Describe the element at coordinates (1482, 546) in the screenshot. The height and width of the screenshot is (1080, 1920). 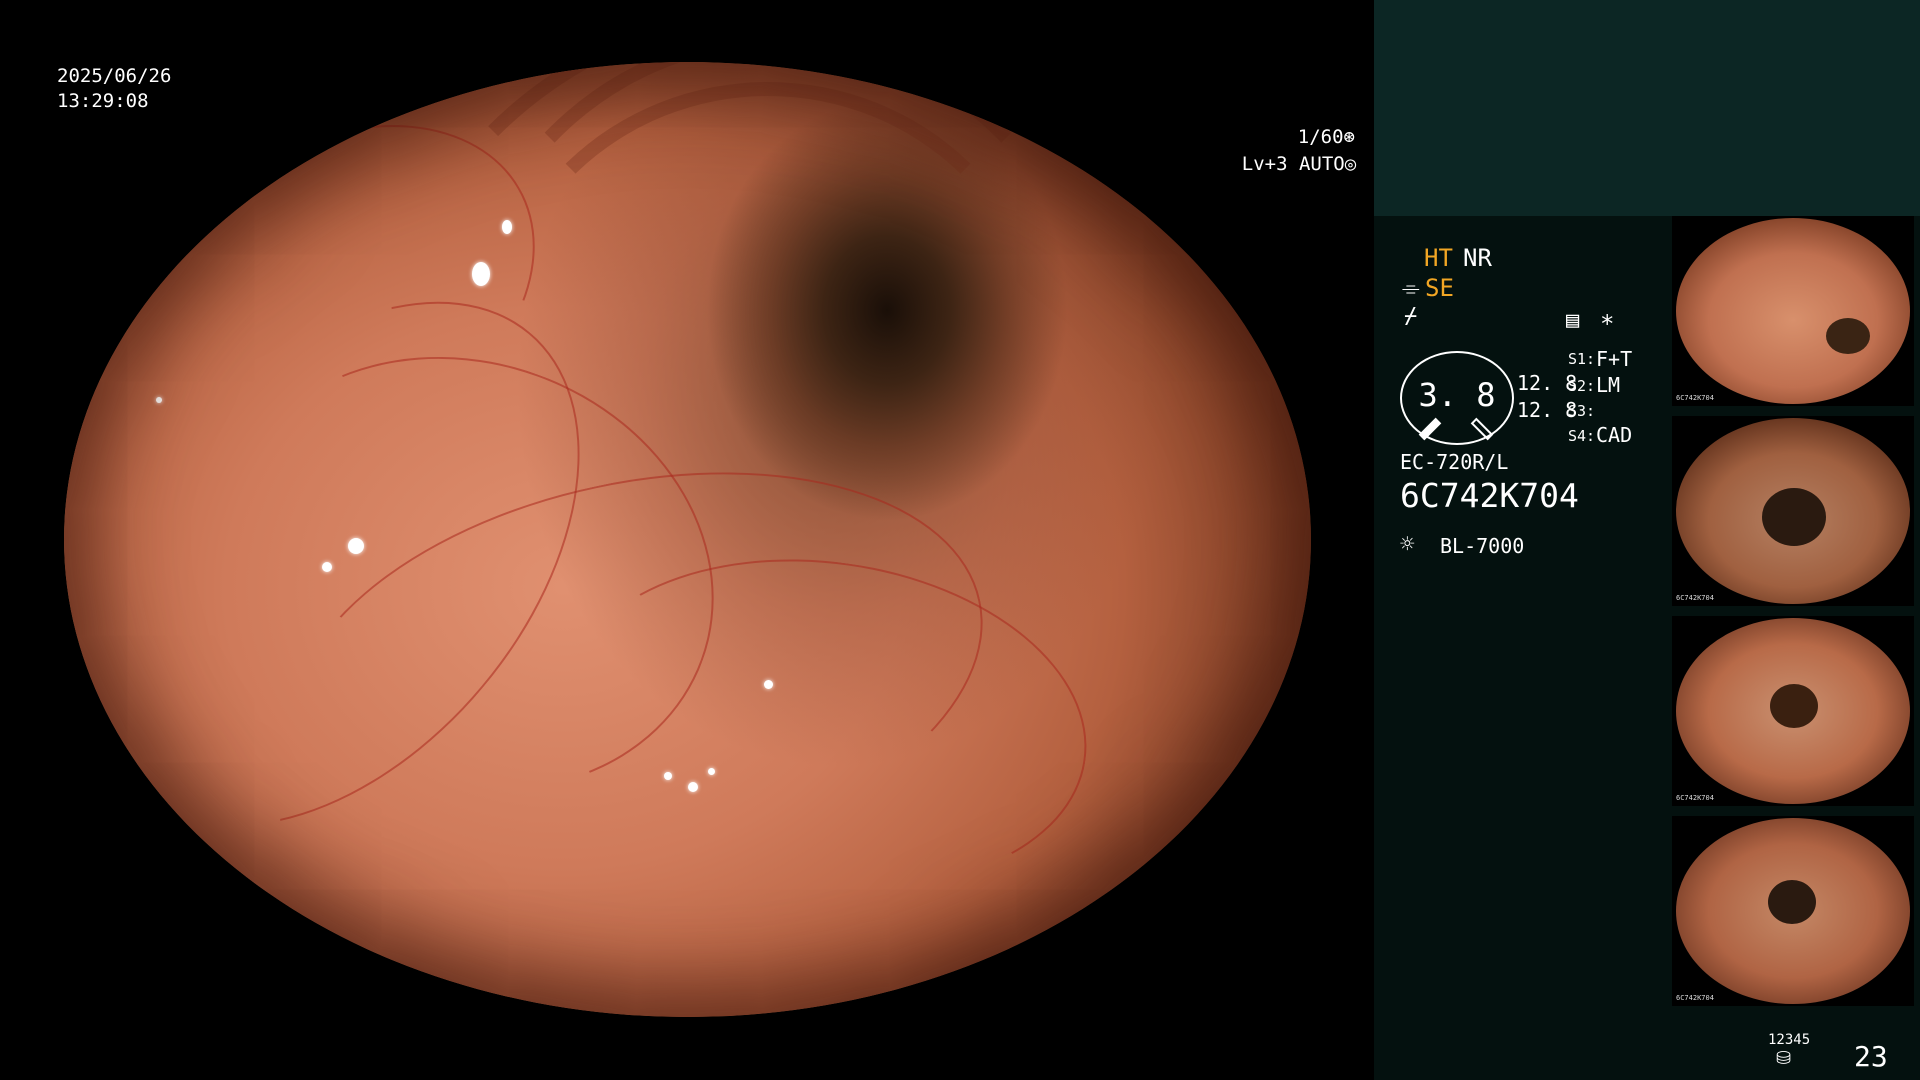
I see `light-source-label: BL-7000` at that location.